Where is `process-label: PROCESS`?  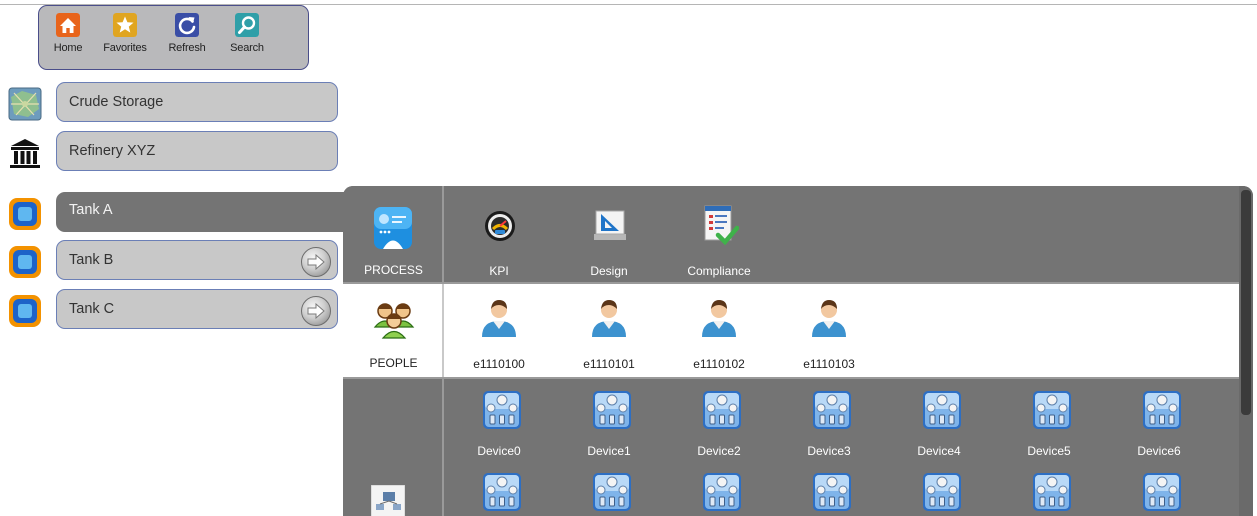
process-label: PROCESS is located at coordinates (393, 270).